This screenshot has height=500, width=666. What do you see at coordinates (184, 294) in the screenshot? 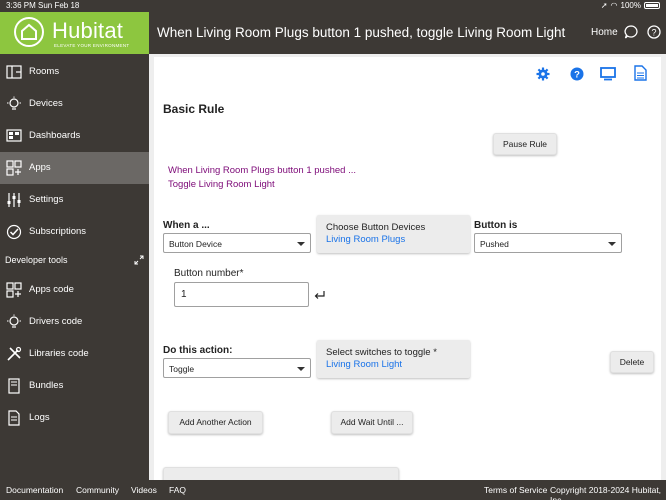
I see `input-value: 1` at bounding box center [184, 294].